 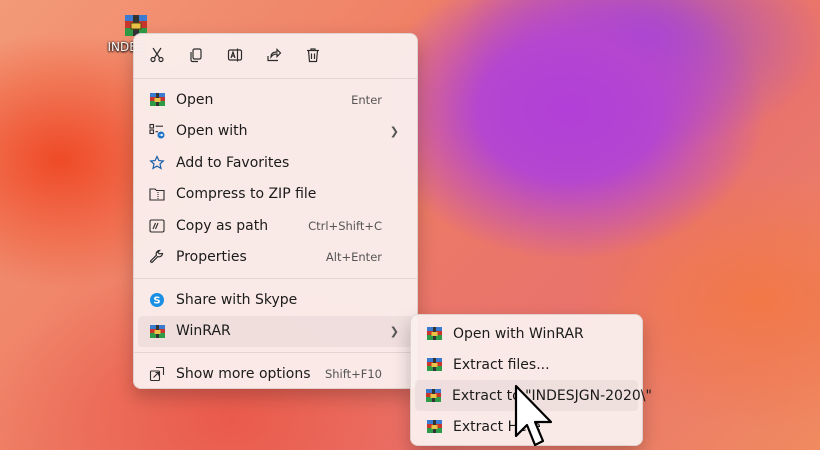 What do you see at coordinates (203, 331) in the screenshot?
I see `menu-item-label: WinRAR` at bounding box center [203, 331].